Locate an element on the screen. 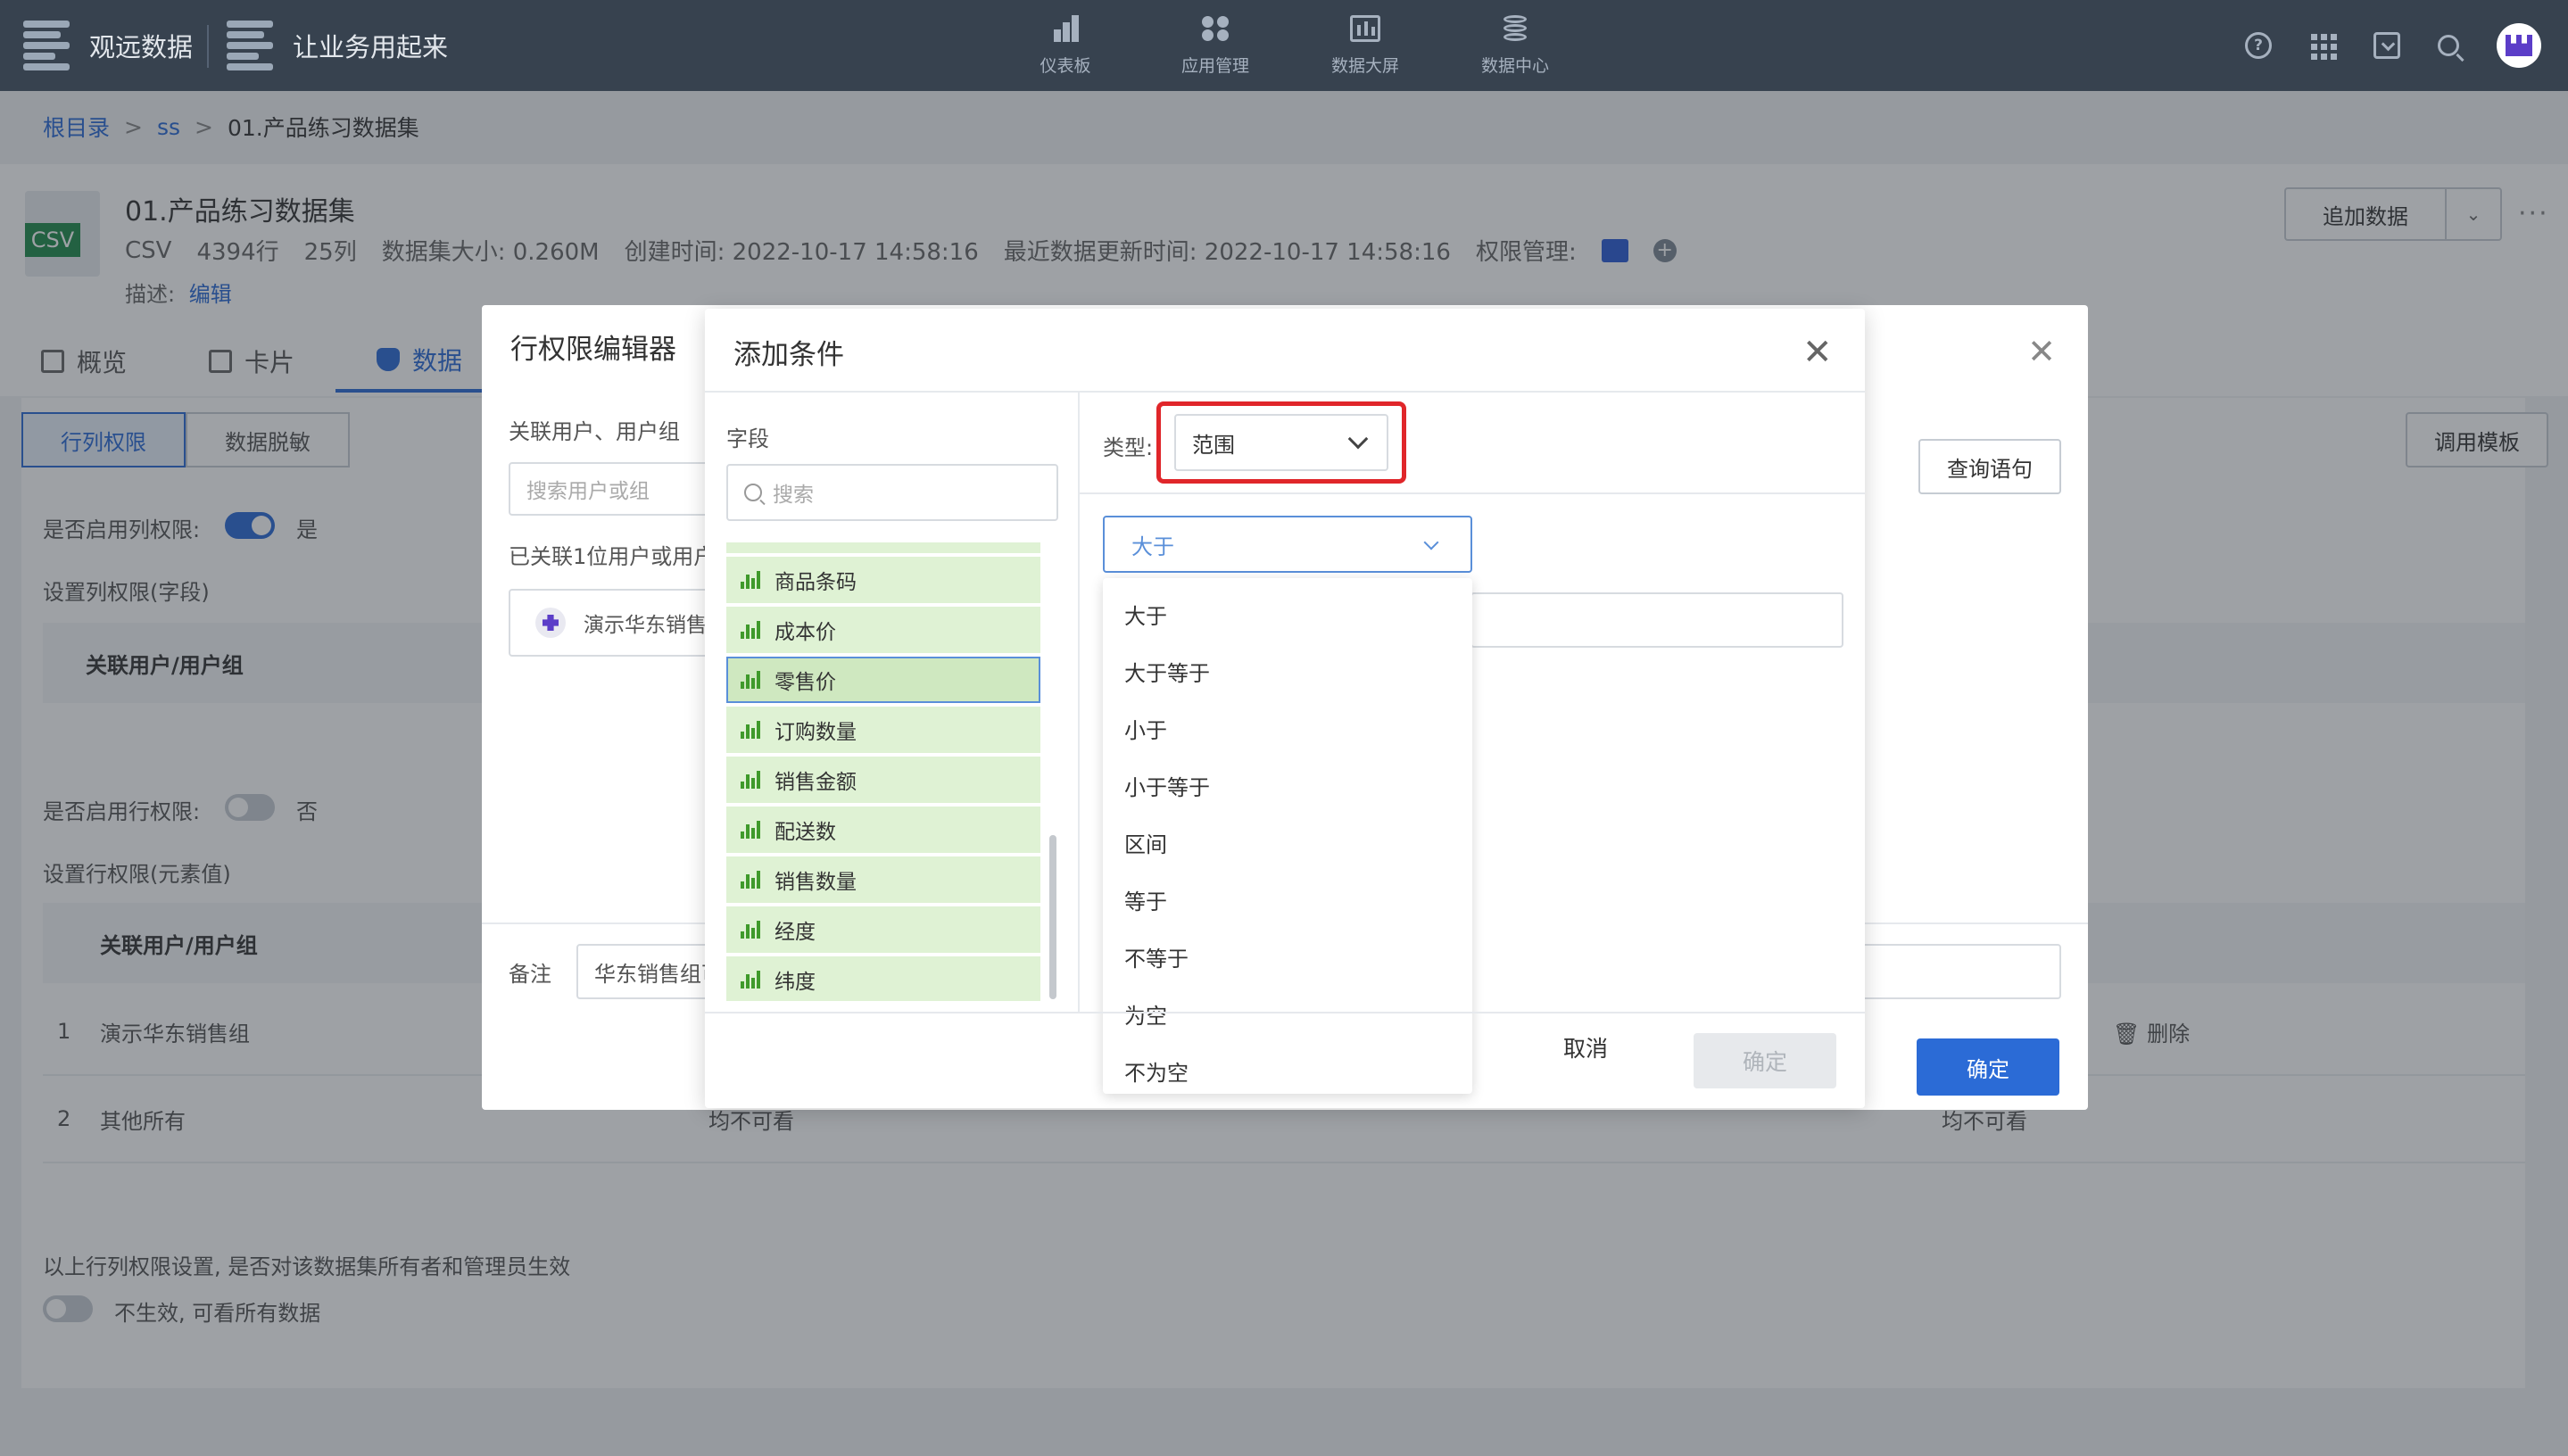 This screenshot has width=2568, height=1456. help-icon: ? is located at coordinates (2258, 45).